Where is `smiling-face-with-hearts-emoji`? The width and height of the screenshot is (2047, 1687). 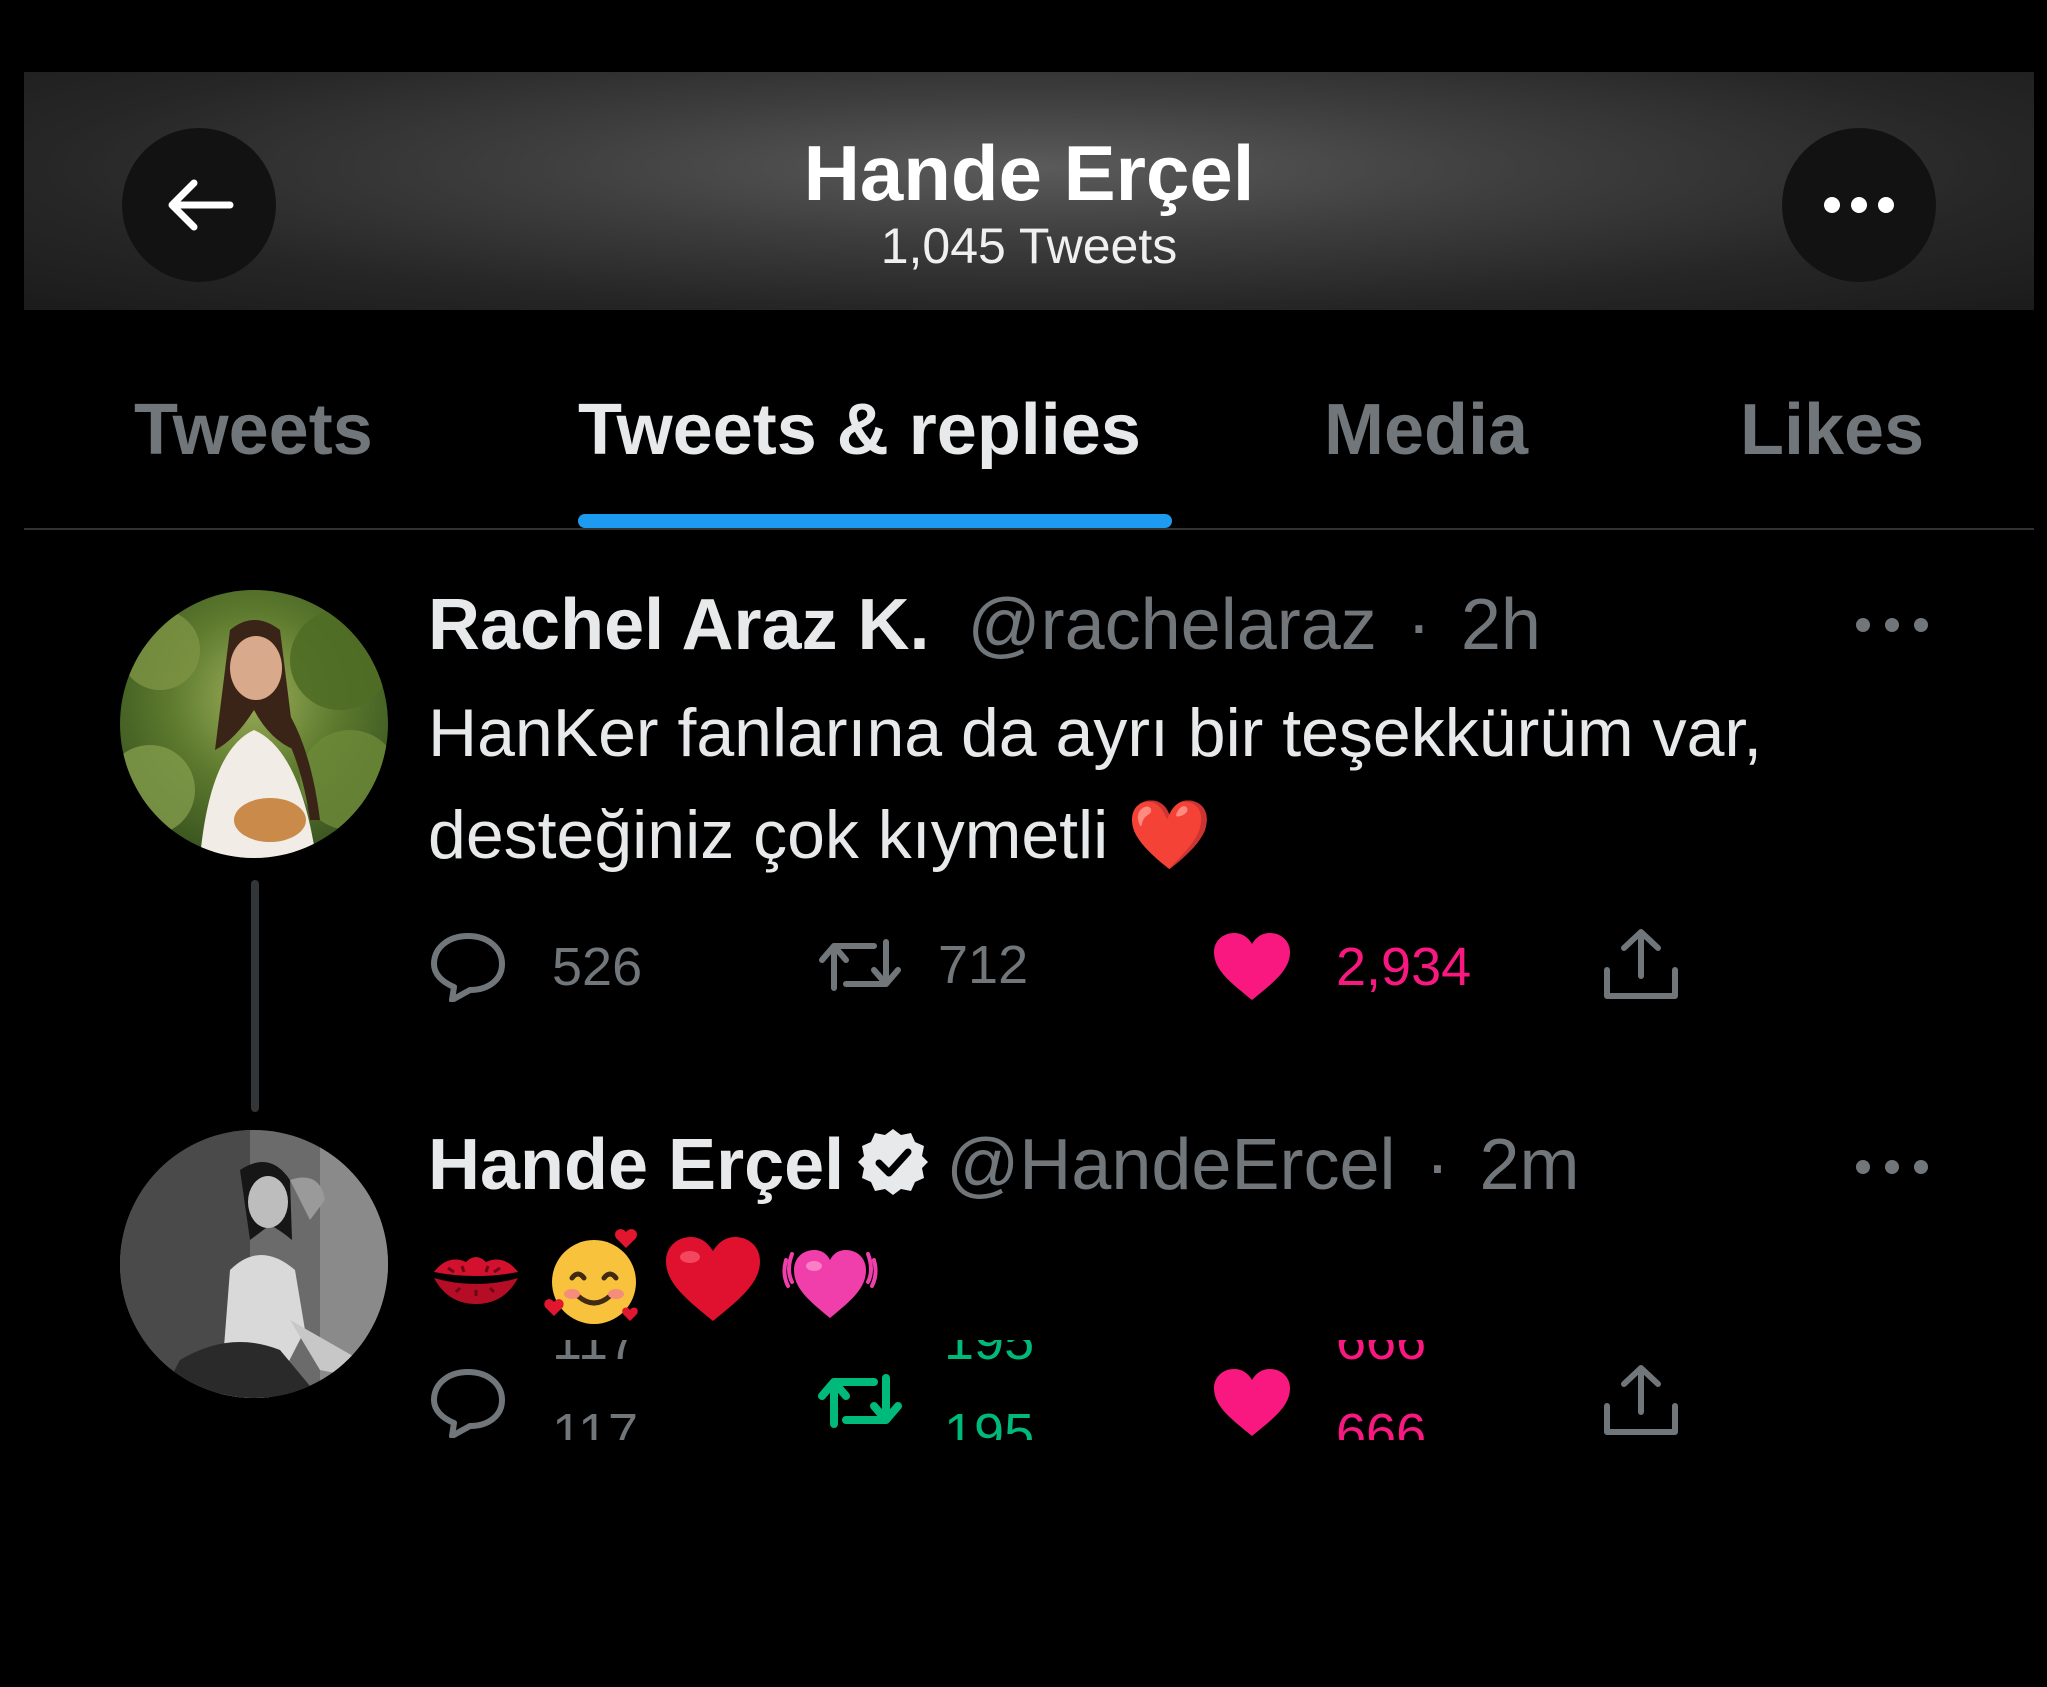
smiling-face-with-hearts-emoji is located at coordinates (591, 1276).